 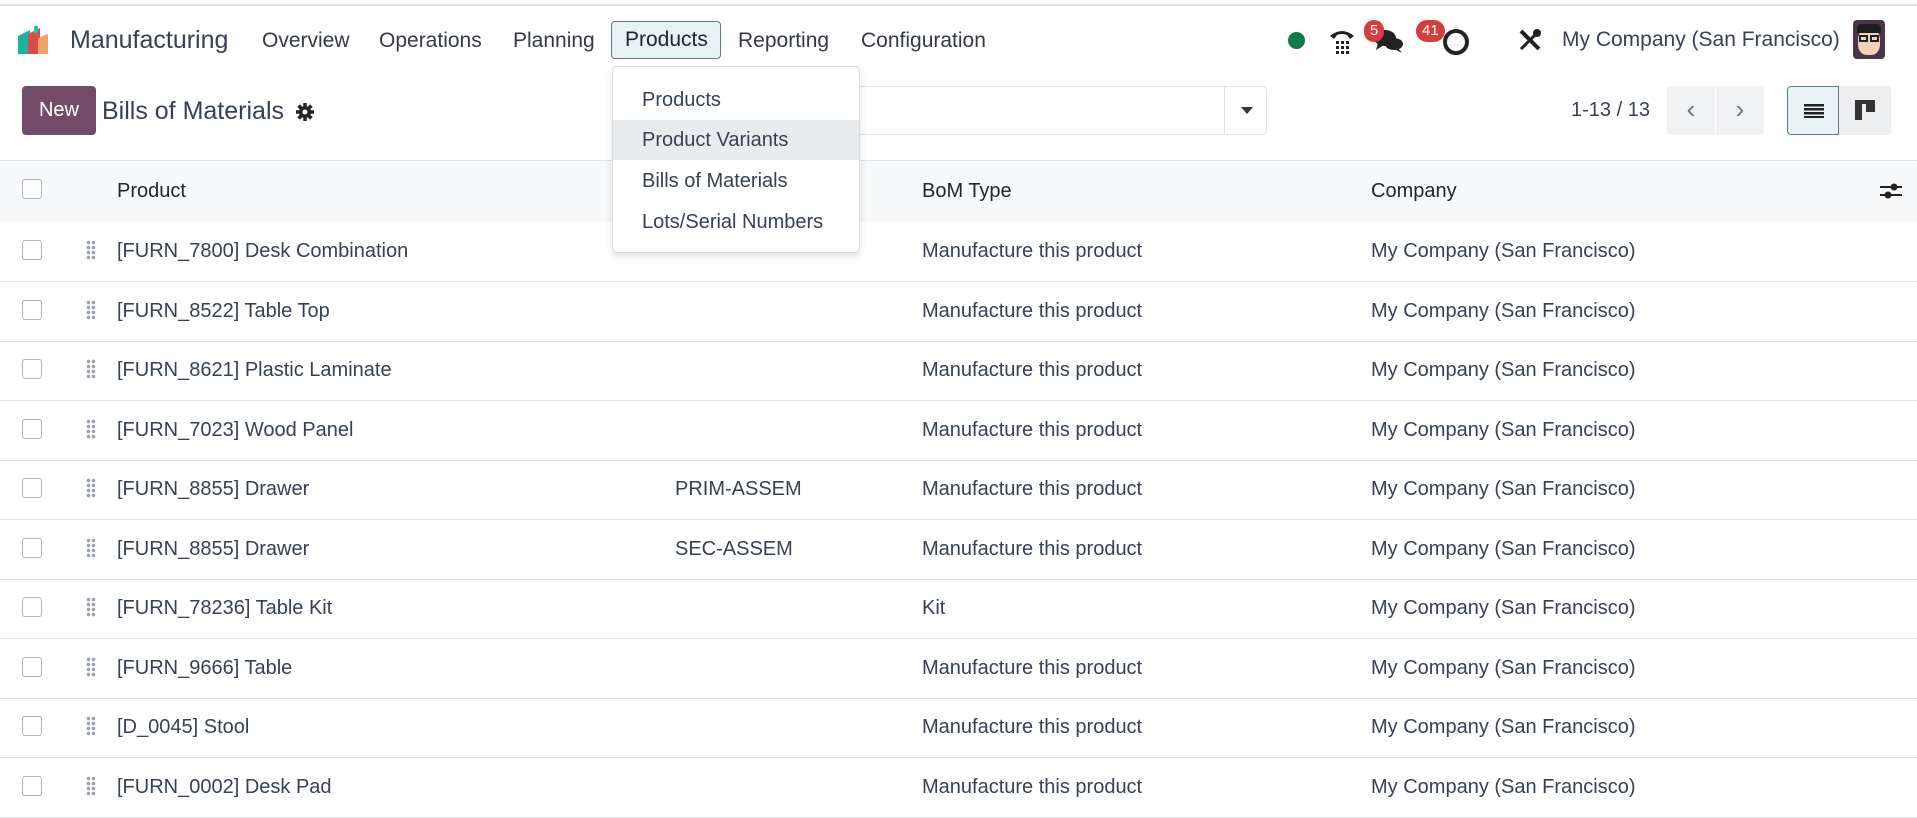 What do you see at coordinates (430, 41) in the screenshot?
I see `nav-operations: Operations` at bounding box center [430, 41].